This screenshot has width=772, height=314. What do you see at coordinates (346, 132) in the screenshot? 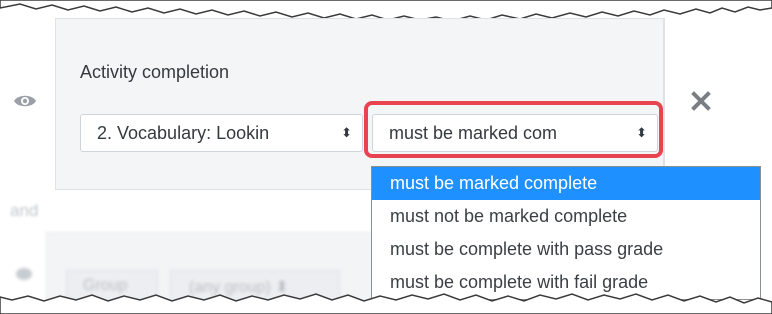
I see `select-arrows-icon: ⬍` at bounding box center [346, 132].